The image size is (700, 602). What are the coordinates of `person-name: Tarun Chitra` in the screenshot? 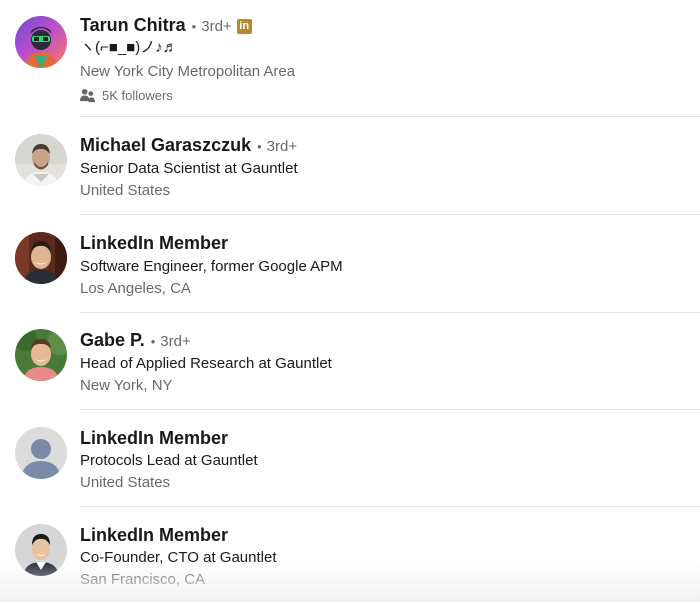 It's located at (133, 25).